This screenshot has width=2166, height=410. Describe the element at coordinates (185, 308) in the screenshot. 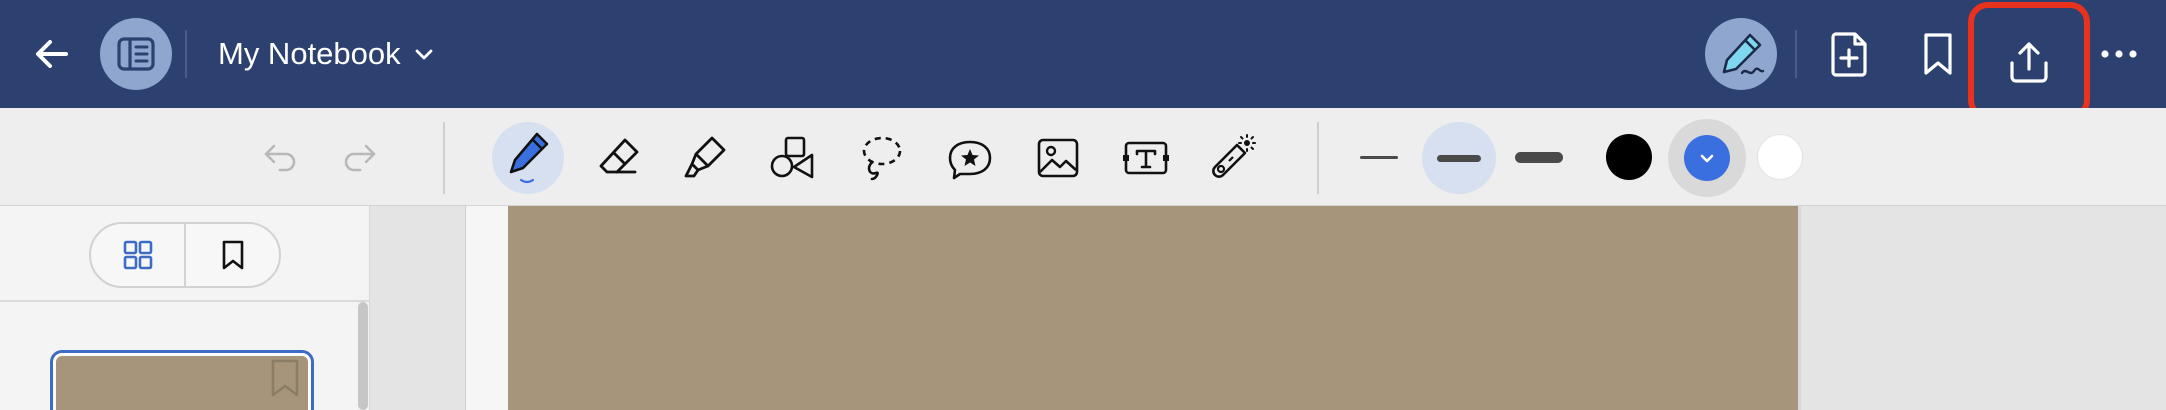

I see `page-thumbnails-sidebar` at that location.